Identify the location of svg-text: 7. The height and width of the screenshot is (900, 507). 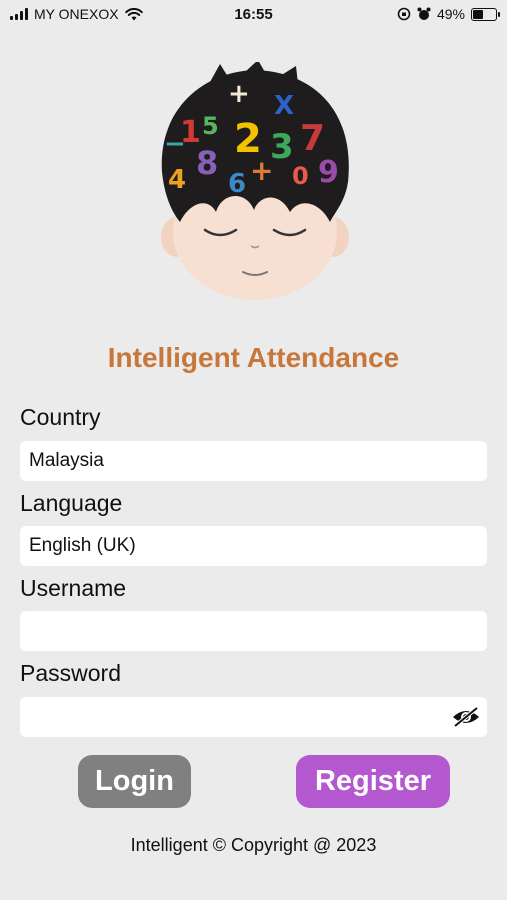
(312, 138).